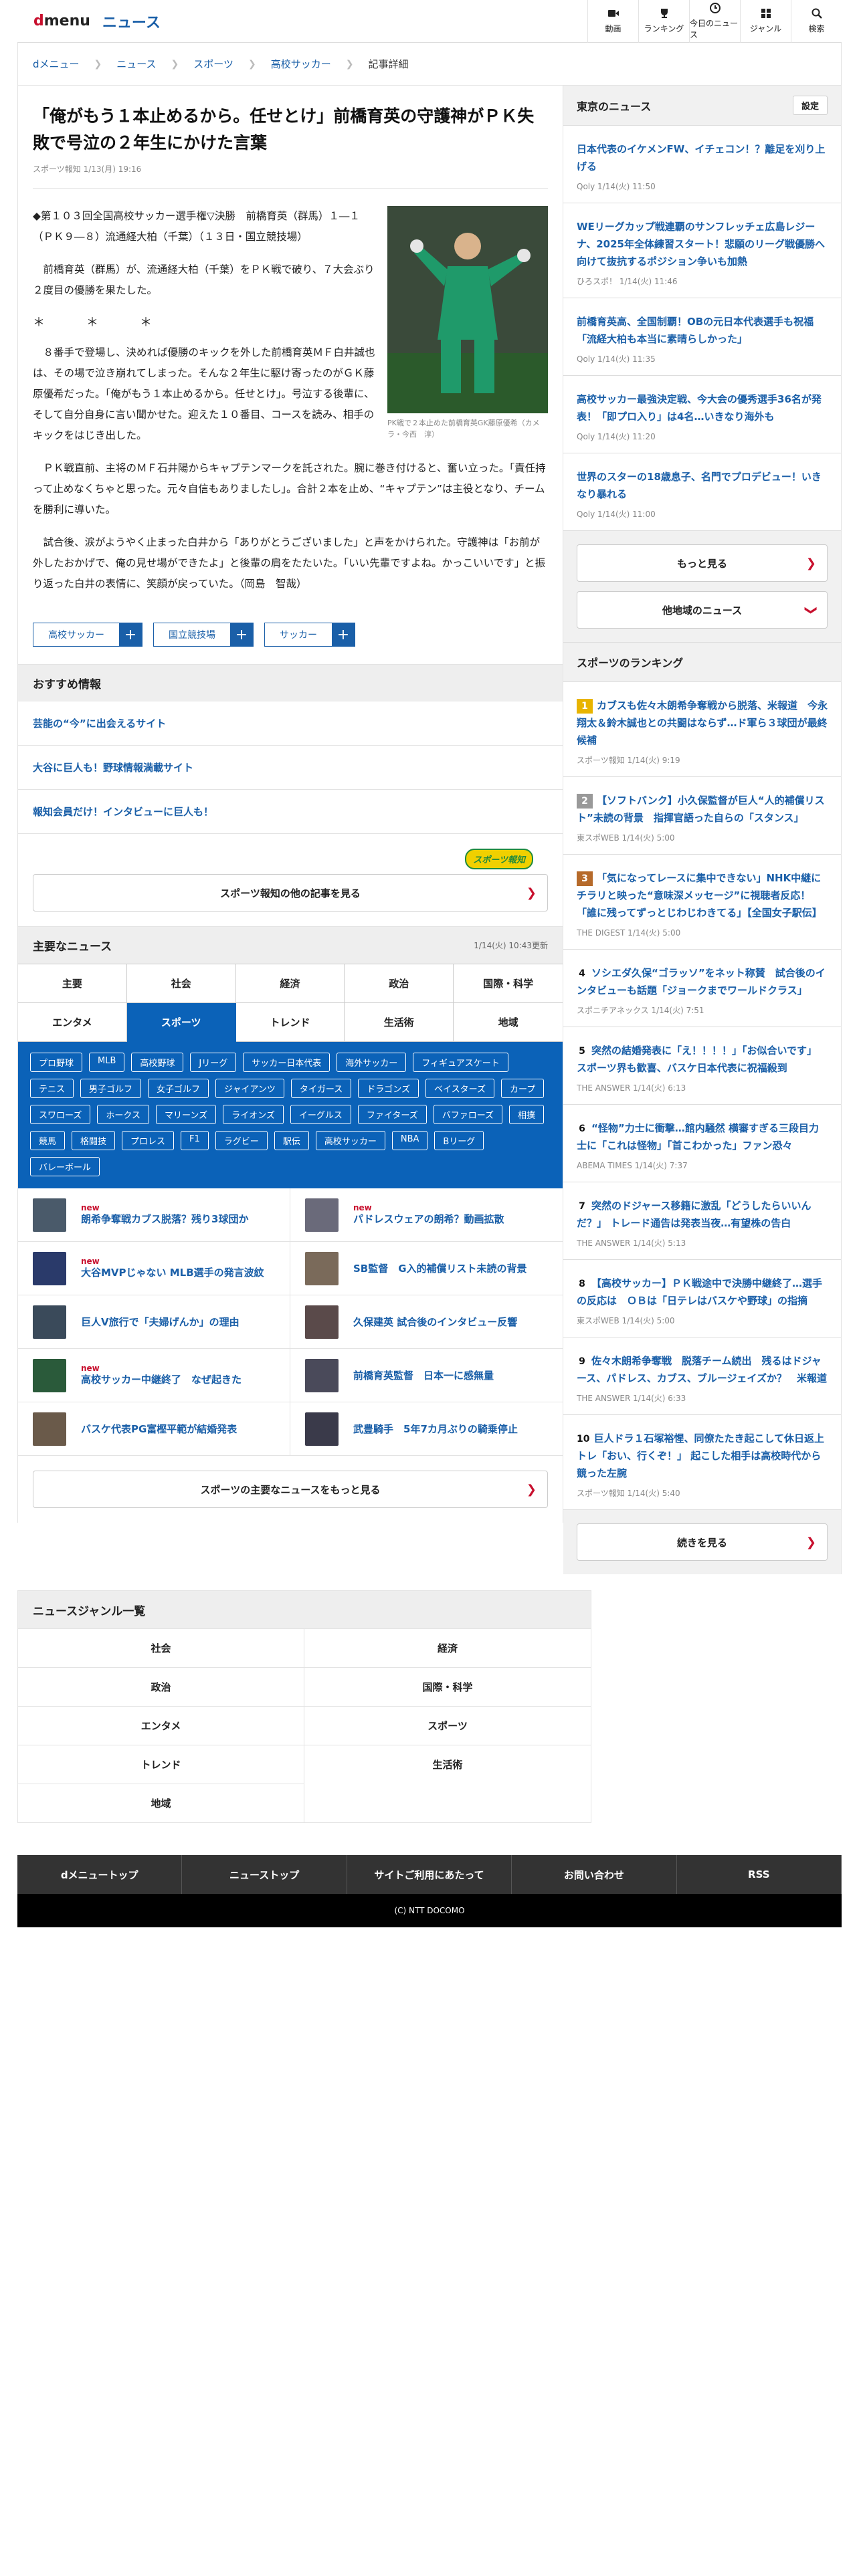 This screenshot has width=859, height=2576. I want to click on major-news-item: new 大谷MVPじゃない MLB選手の発言波紋, so click(154, 1268).